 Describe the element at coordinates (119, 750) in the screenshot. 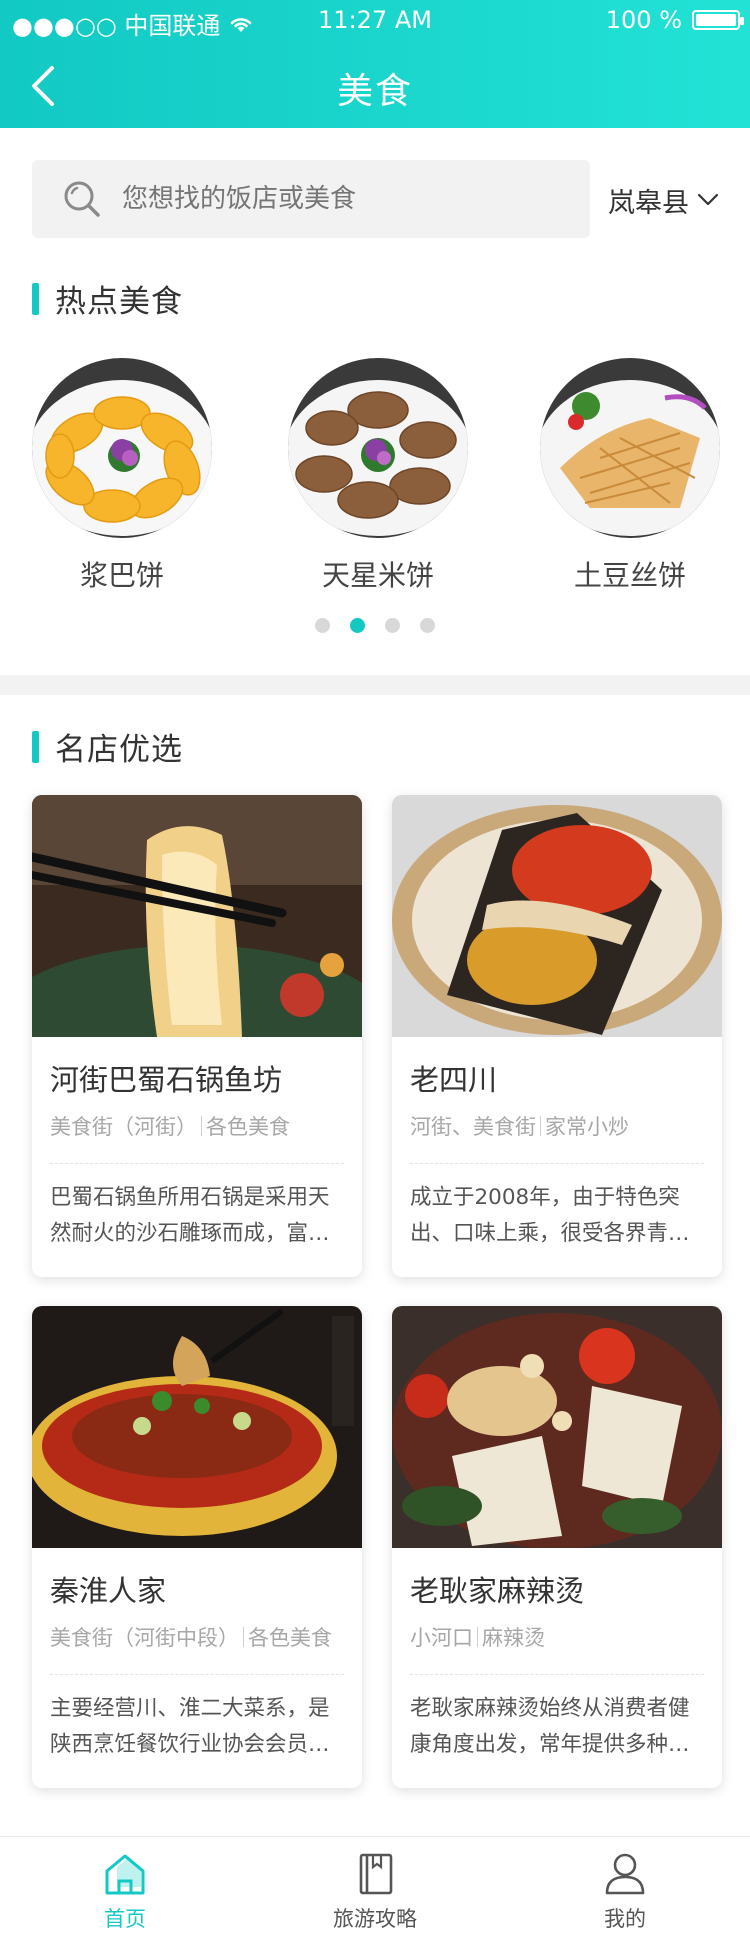

I see `shops-title: 名店优选` at that location.